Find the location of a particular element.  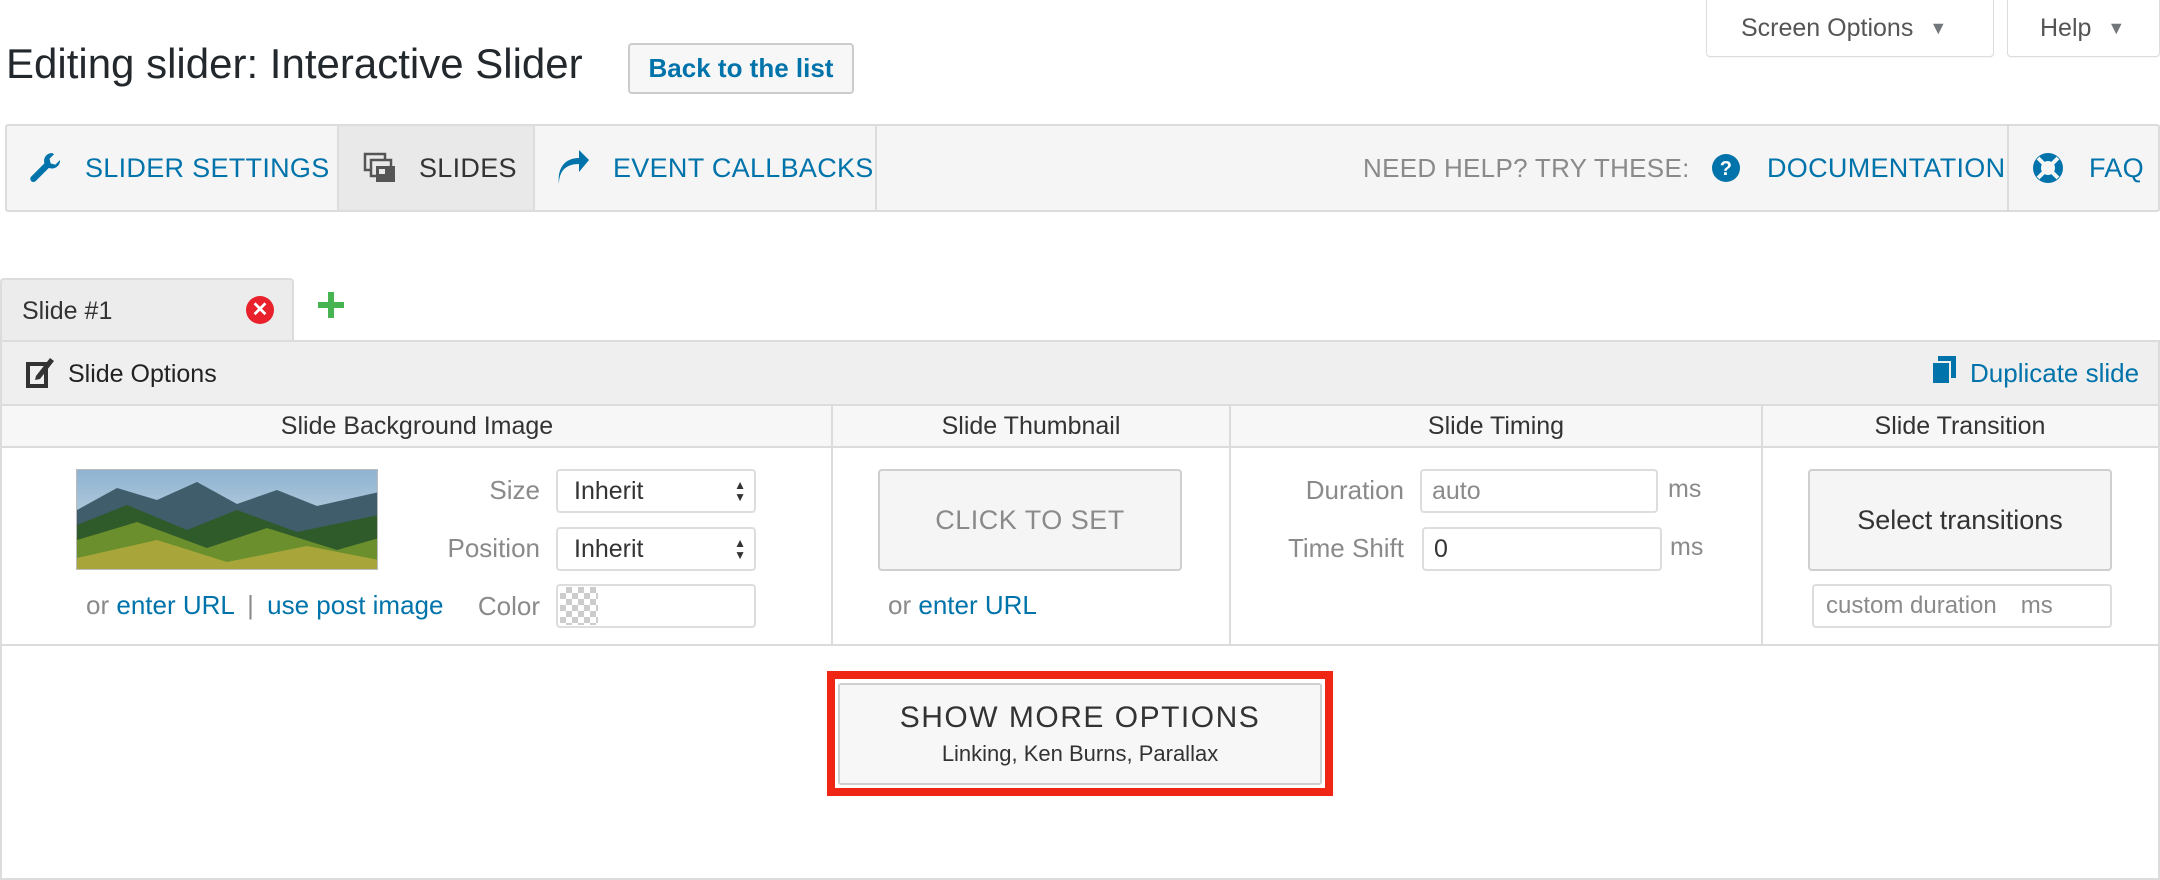

position-label: Position is located at coordinates (494, 548).